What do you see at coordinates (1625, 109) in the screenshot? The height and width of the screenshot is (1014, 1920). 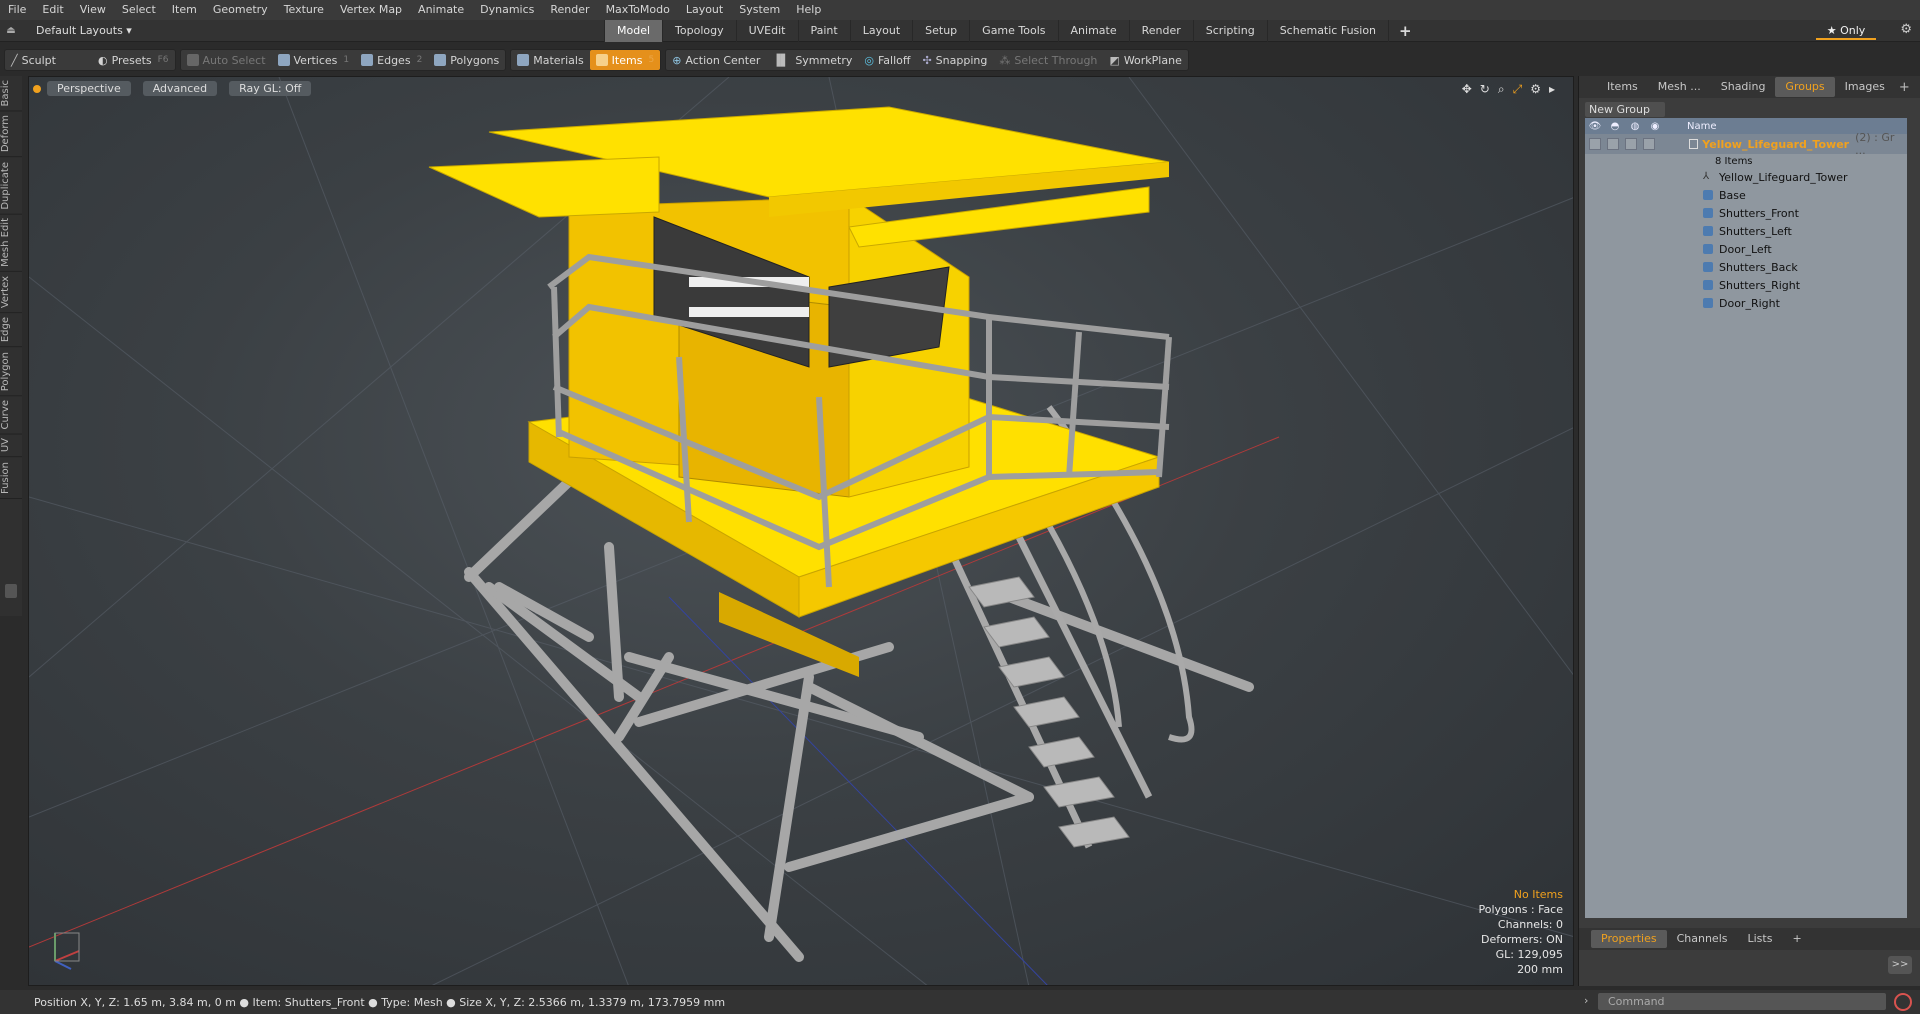 I see `new-group-button: New Group` at bounding box center [1625, 109].